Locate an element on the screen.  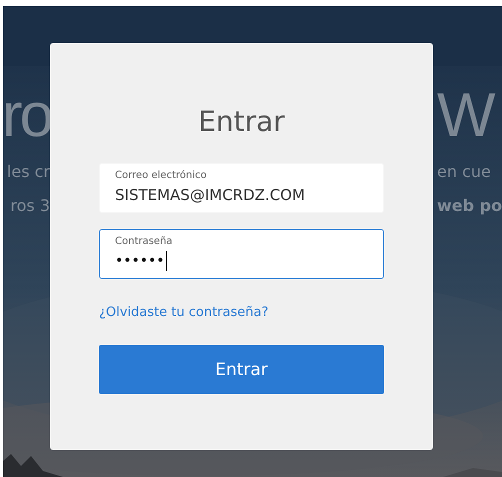
background-text: ros 3 is located at coordinates (30, 206).